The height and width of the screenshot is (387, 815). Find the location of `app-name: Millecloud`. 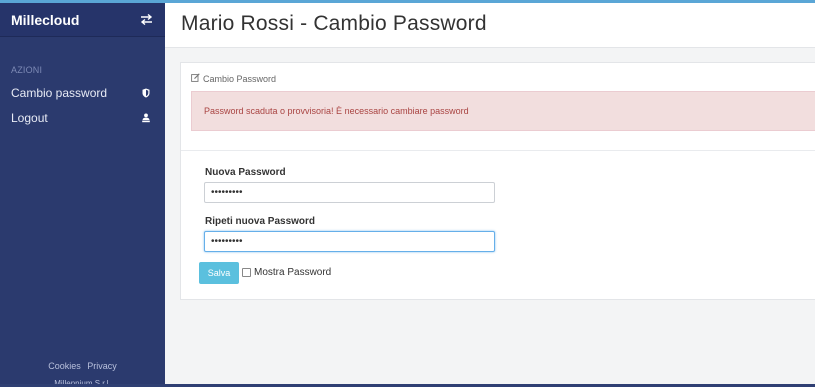

app-name: Millecloud is located at coordinates (45, 19).